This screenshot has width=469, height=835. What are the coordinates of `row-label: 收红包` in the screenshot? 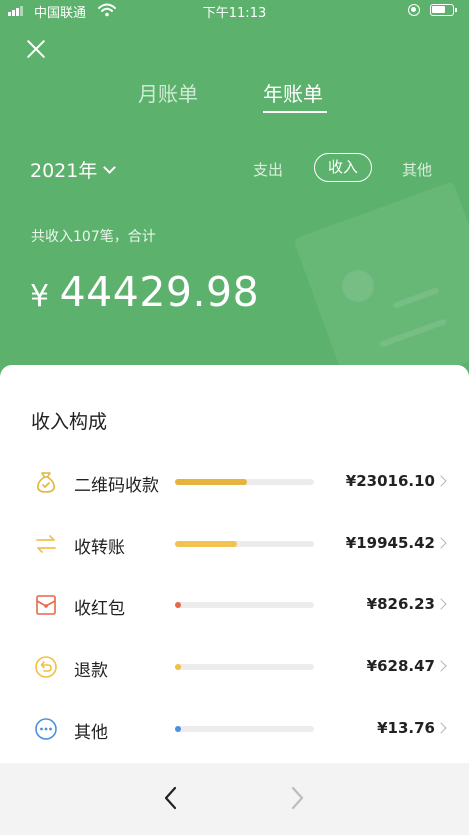 It's located at (99, 609).